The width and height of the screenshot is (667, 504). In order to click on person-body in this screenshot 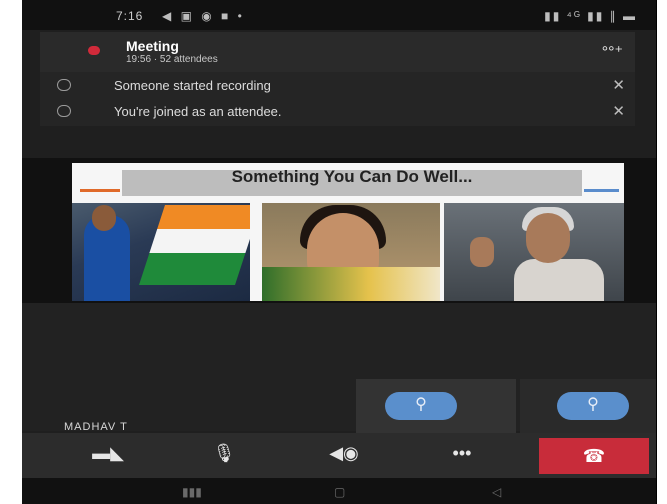, I will do `click(559, 280)`.